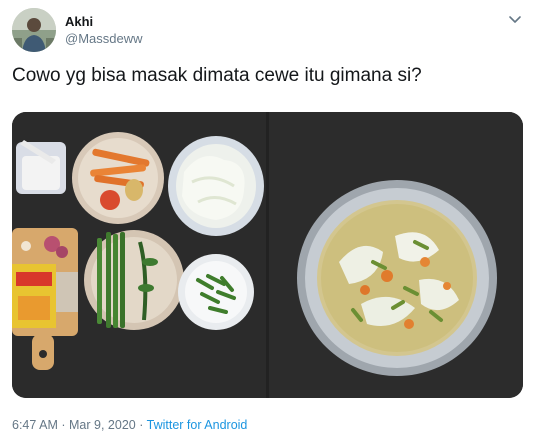 The width and height of the screenshot is (538, 444). What do you see at coordinates (515, 19) in the screenshot?
I see `chevron-down-icon` at bounding box center [515, 19].